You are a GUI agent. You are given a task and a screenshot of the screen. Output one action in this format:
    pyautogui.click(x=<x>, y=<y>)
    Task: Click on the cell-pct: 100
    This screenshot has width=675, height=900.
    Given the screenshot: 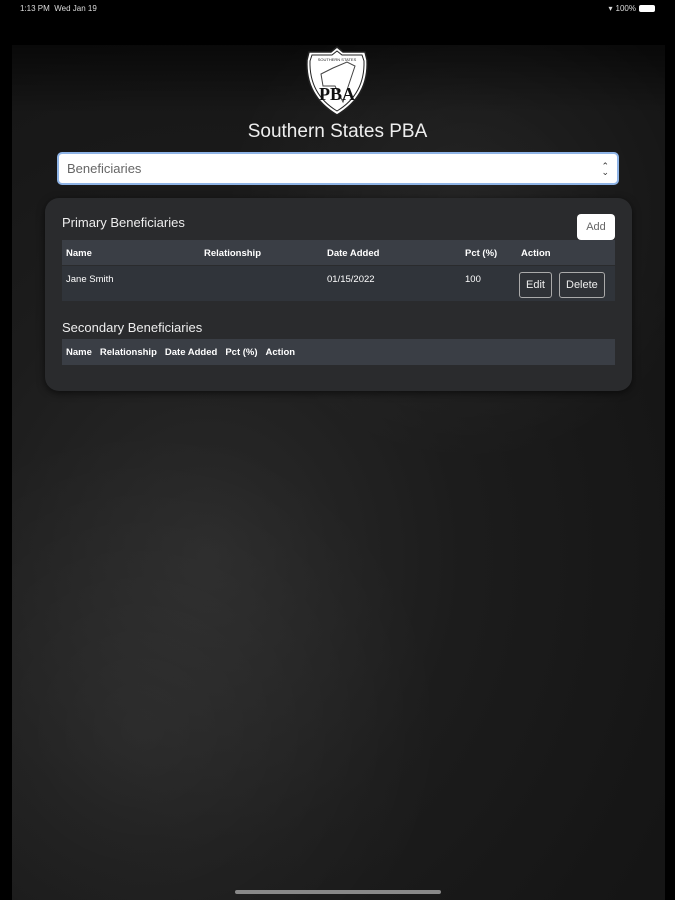 What is the action you would take?
    pyautogui.click(x=473, y=279)
    